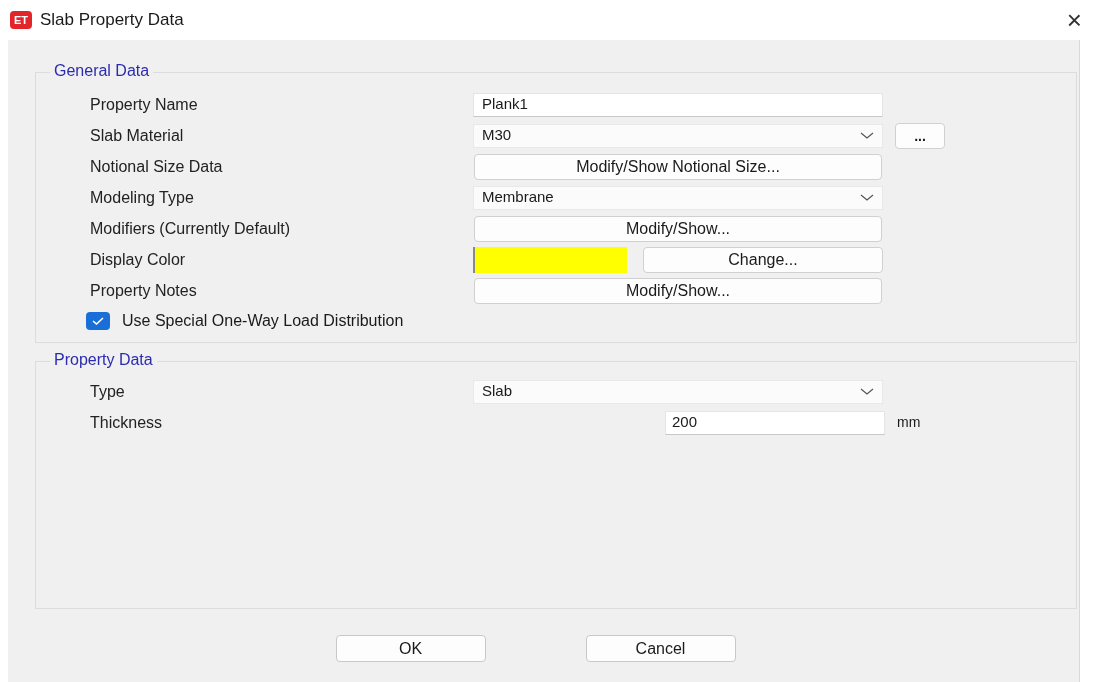 The image size is (1100, 682). Describe the element at coordinates (144, 104) in the screenshot. I see `field-label: Property Name` at that location.